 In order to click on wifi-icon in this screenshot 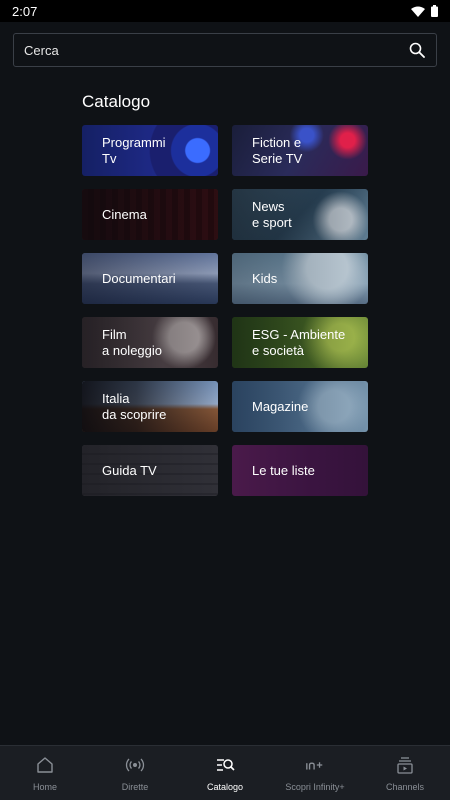, I will do `click(418, 11)`.